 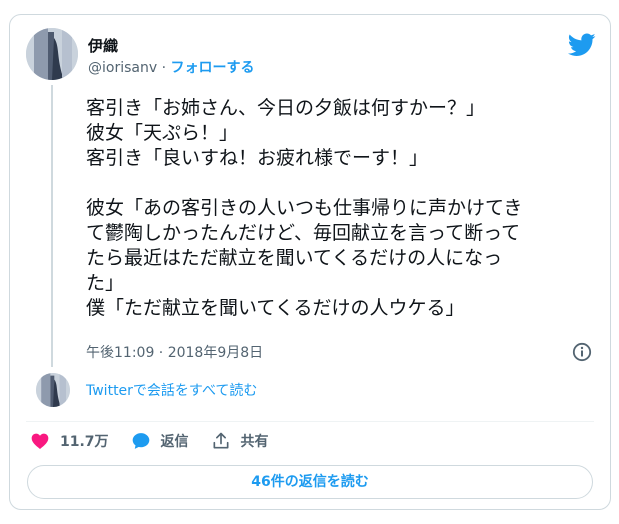 What do you see at coordinates (310, 482) in the screenshot?
I see `read-replies-button: 46件の返信を読む` at bounding box center [310, 482].